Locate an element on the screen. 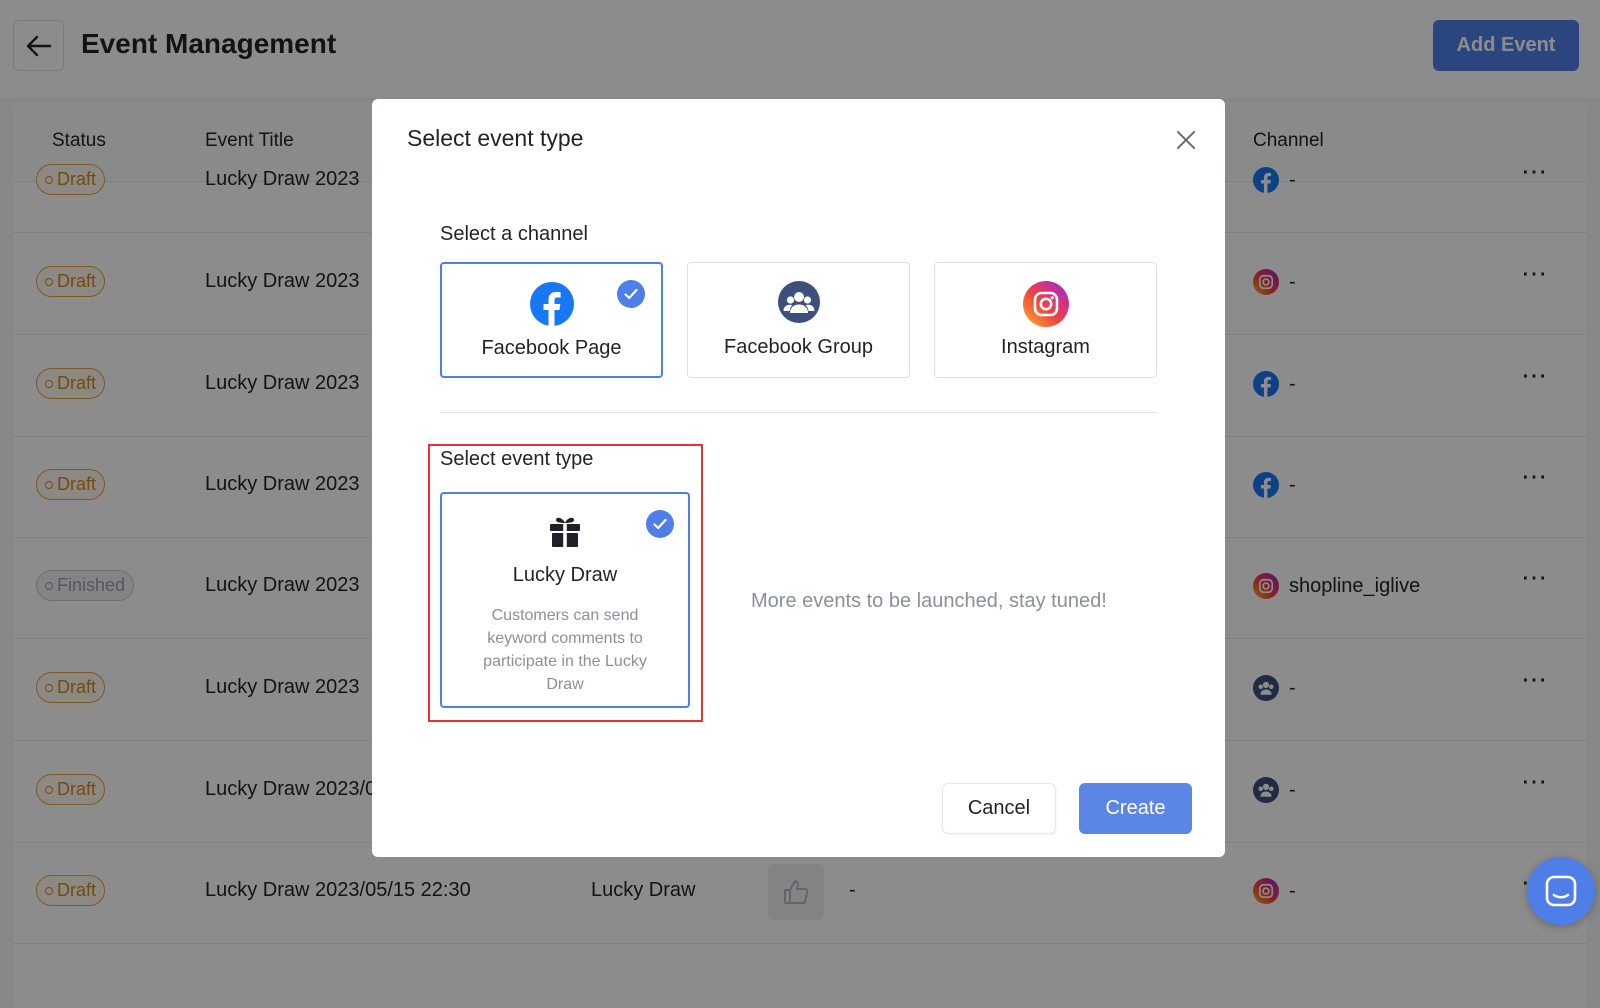 The width and height of the screenshot is (1600, 1008). gift-icon is located at coordinates (565, 533).